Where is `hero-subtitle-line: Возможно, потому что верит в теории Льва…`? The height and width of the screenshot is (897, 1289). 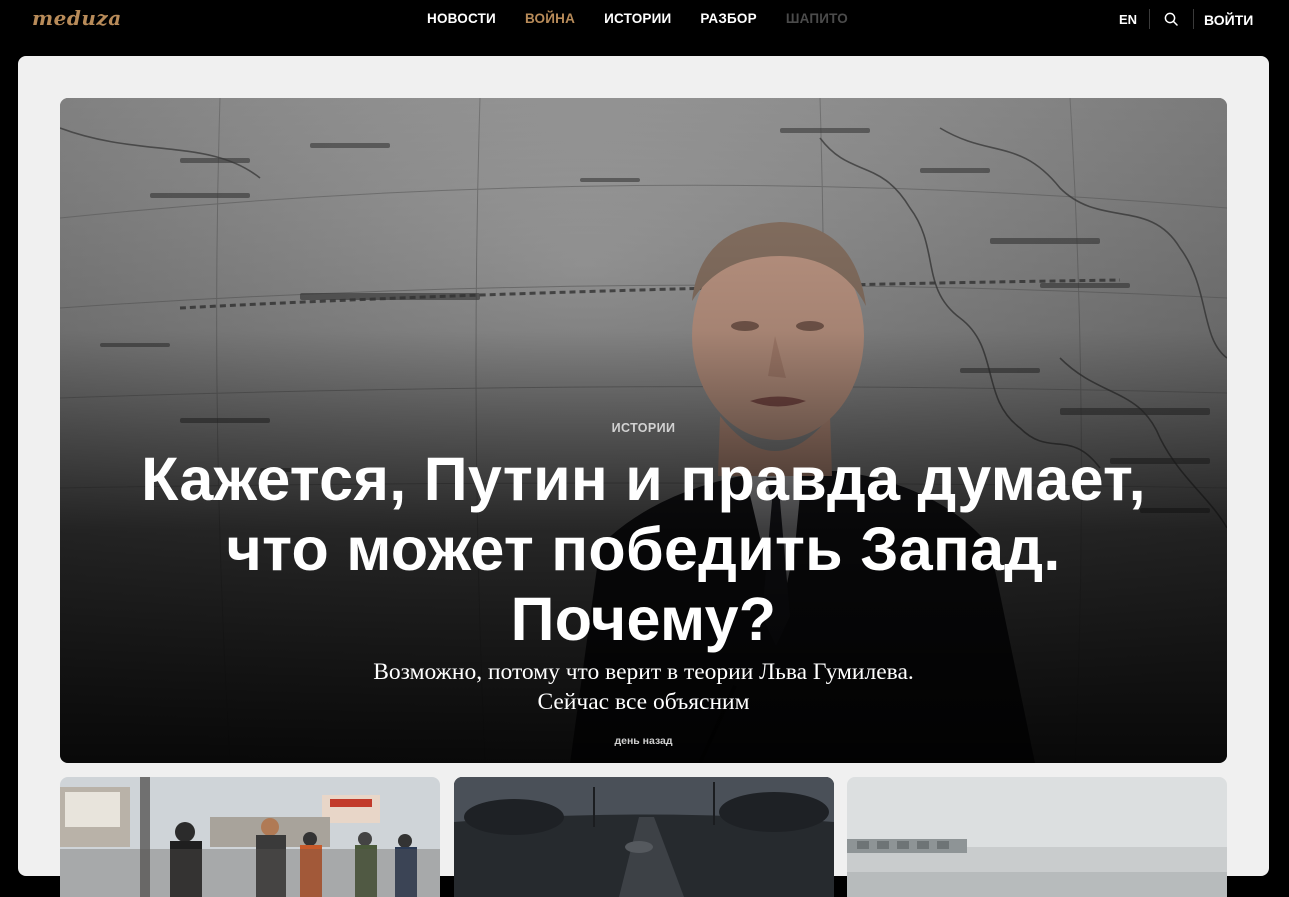 hero-subtitle-line: Возможно, потому что верит в теории Льва… is located at coordinates (643, 672).